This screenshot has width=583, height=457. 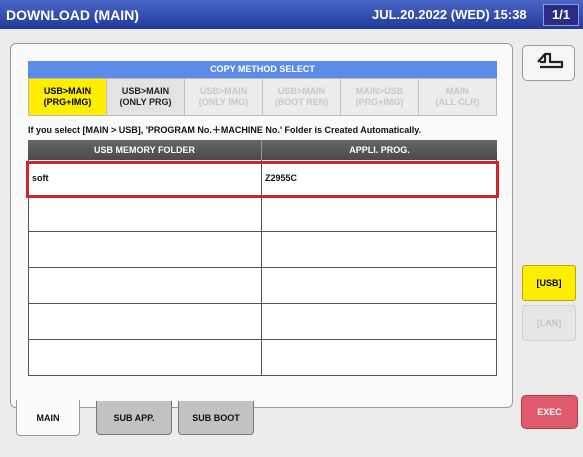 I want to click on table-header: USB MEMORY FOLDER APPLI. PROG., so click(x=262, y=150).